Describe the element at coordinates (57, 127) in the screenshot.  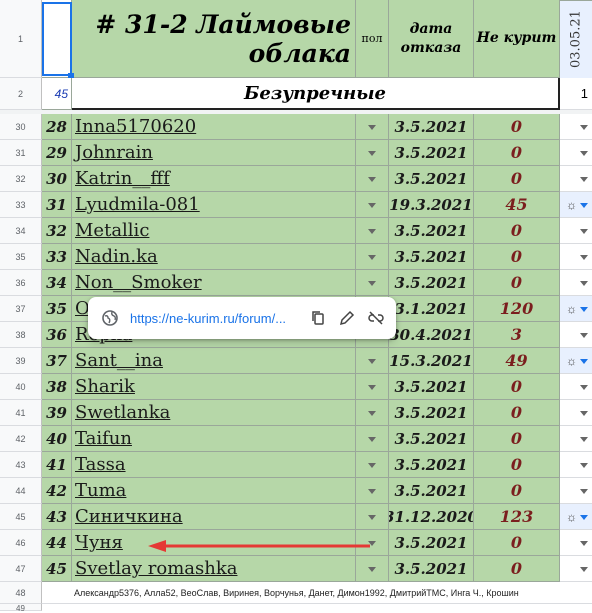
I see `row-number: 28` at that location.